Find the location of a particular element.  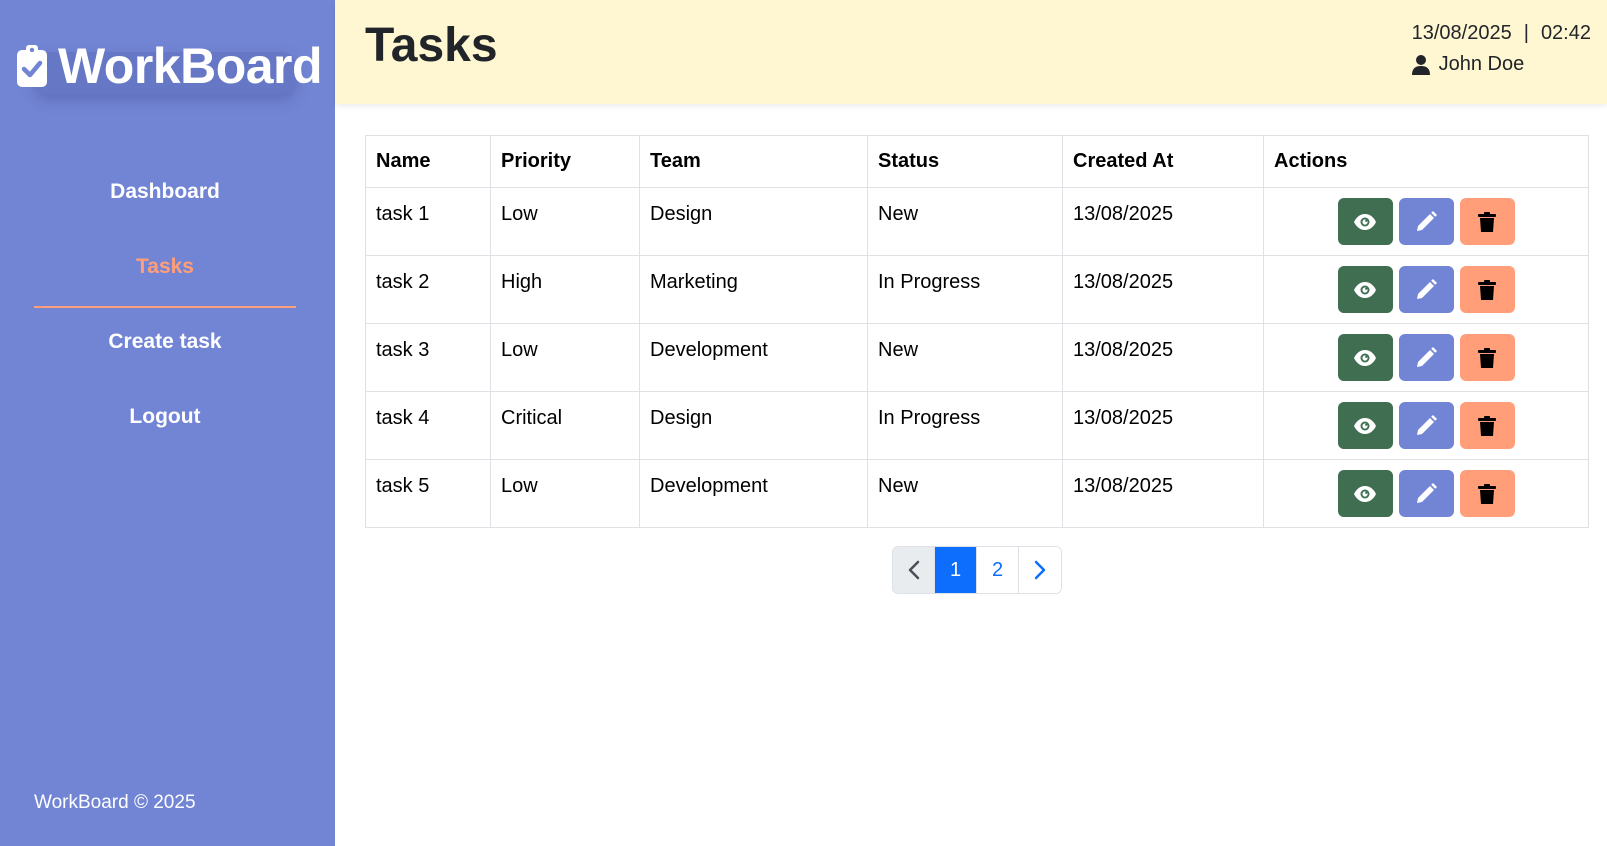

user-icon is located at coordinates (1420, 64).